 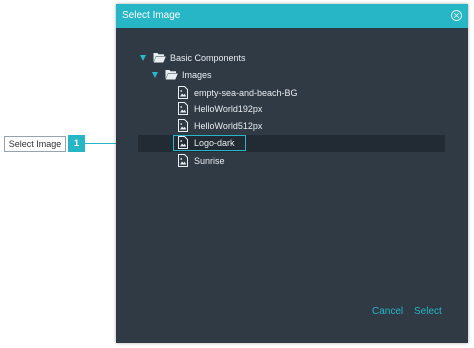 I want to click on select-button: Select, so click(x=428, y=312).